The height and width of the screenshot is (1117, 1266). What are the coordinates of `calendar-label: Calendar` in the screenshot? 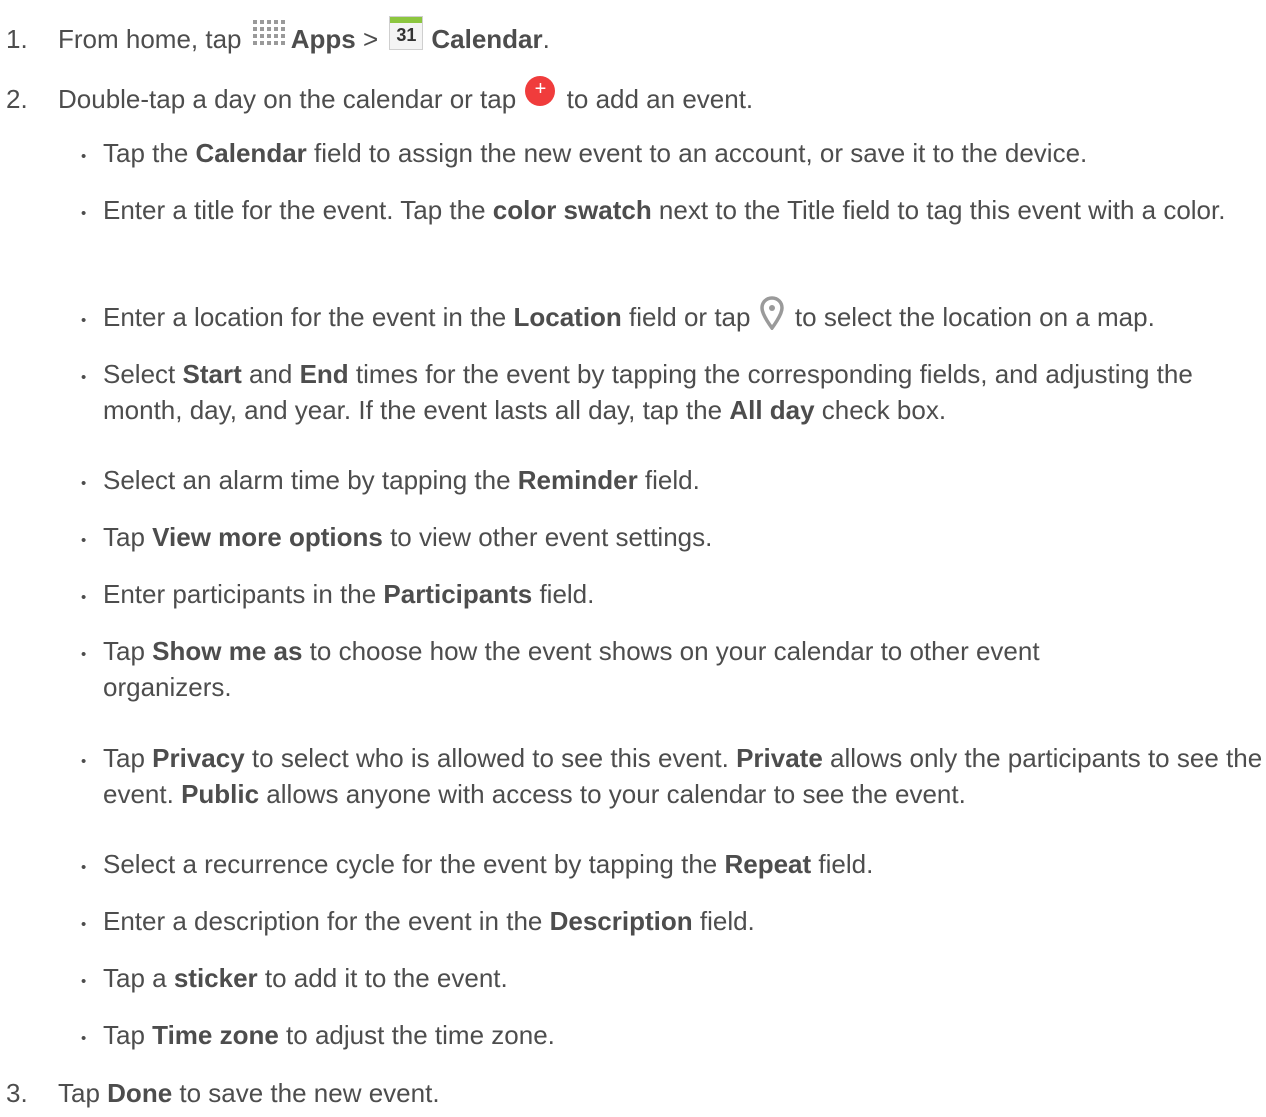 It's located at (487, 39).